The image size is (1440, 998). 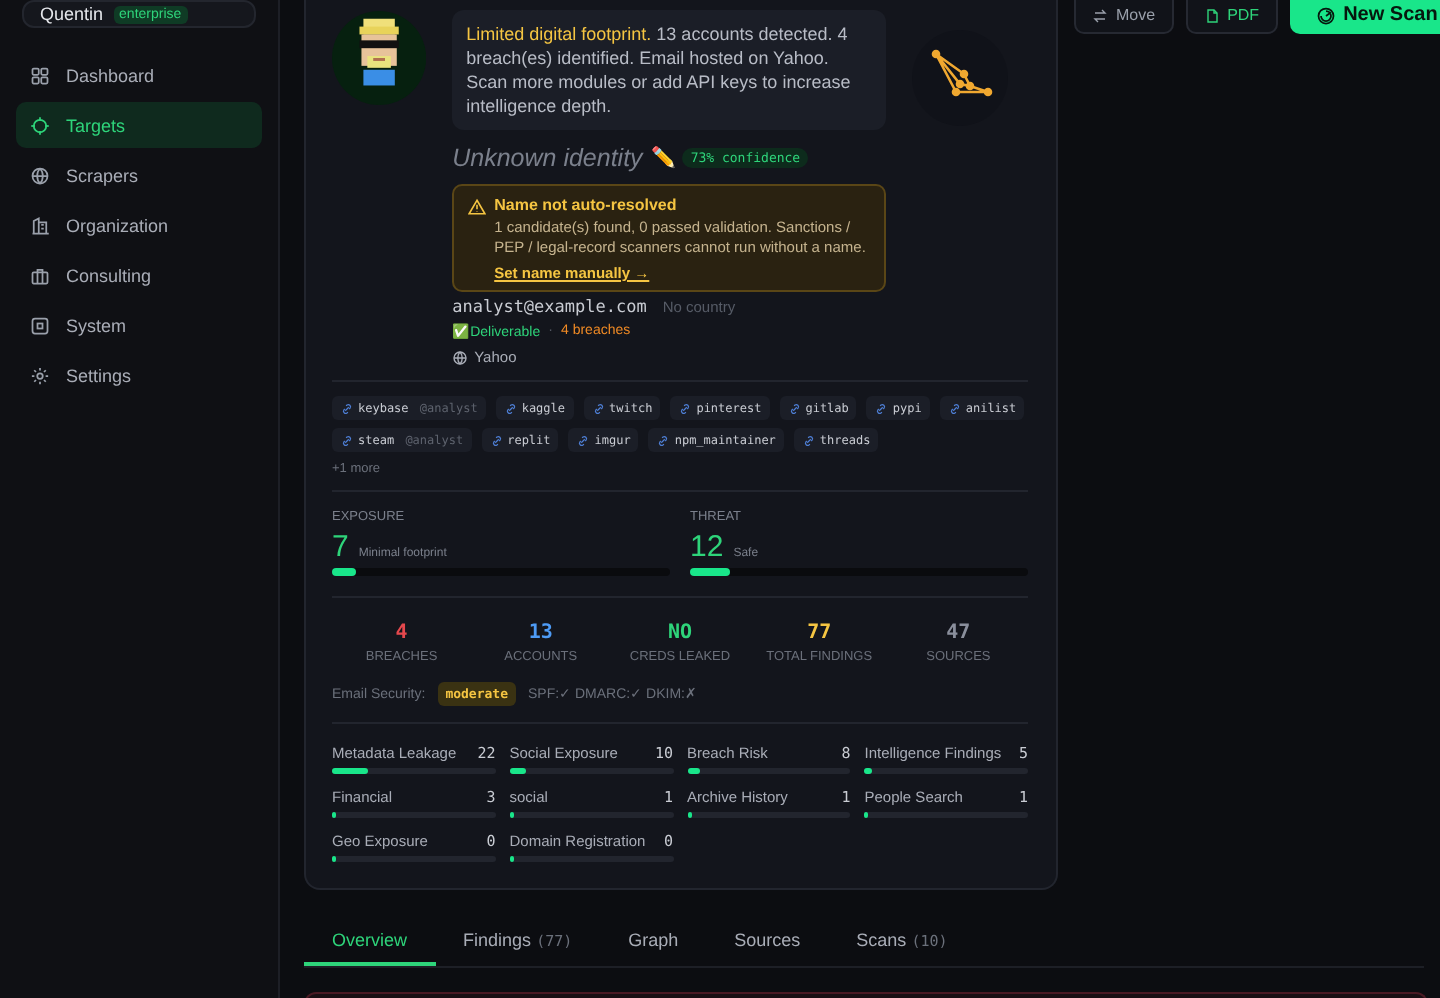 I want to click on warning-title: Name not auto-resolved, so click(x=586, y=205).